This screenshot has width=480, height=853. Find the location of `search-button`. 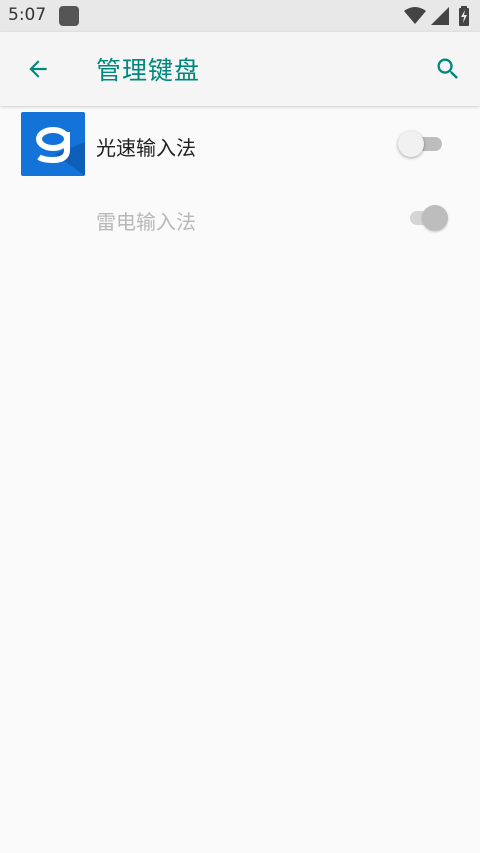

search-button is located at coordinates (448, 69).